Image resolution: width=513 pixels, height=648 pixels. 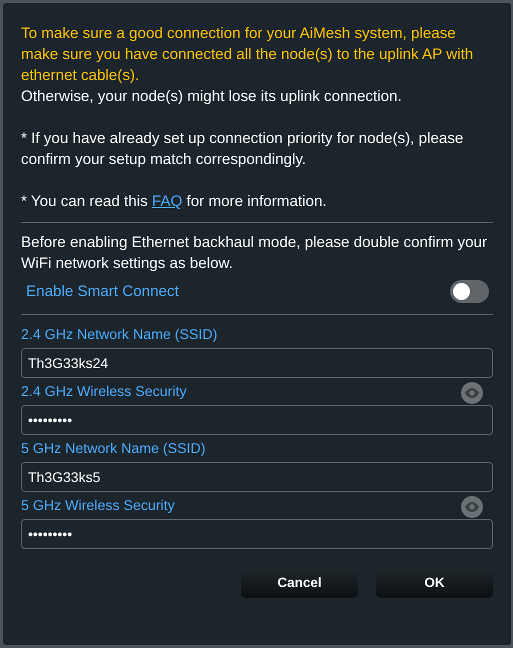 I want to click on intro-text: Before enabling Ethernet backhaul mode, please double confirm your WiFi network settings as below., so click(x=254, y=253).